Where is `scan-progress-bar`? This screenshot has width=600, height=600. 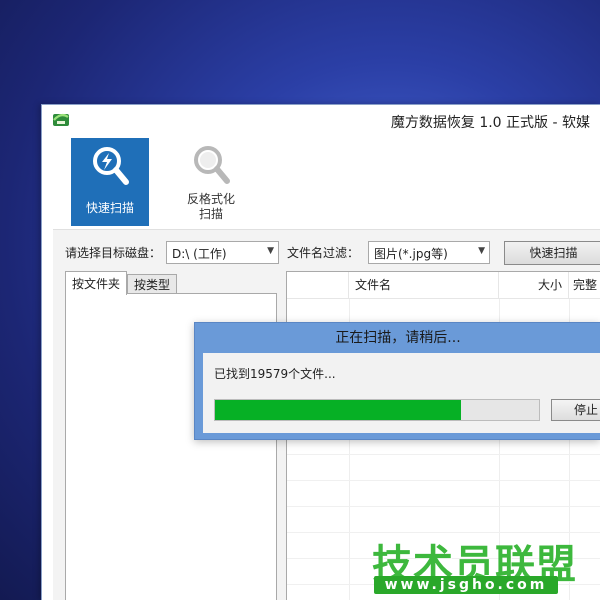 scan-progress-bar is located at coordinates (377, 410).